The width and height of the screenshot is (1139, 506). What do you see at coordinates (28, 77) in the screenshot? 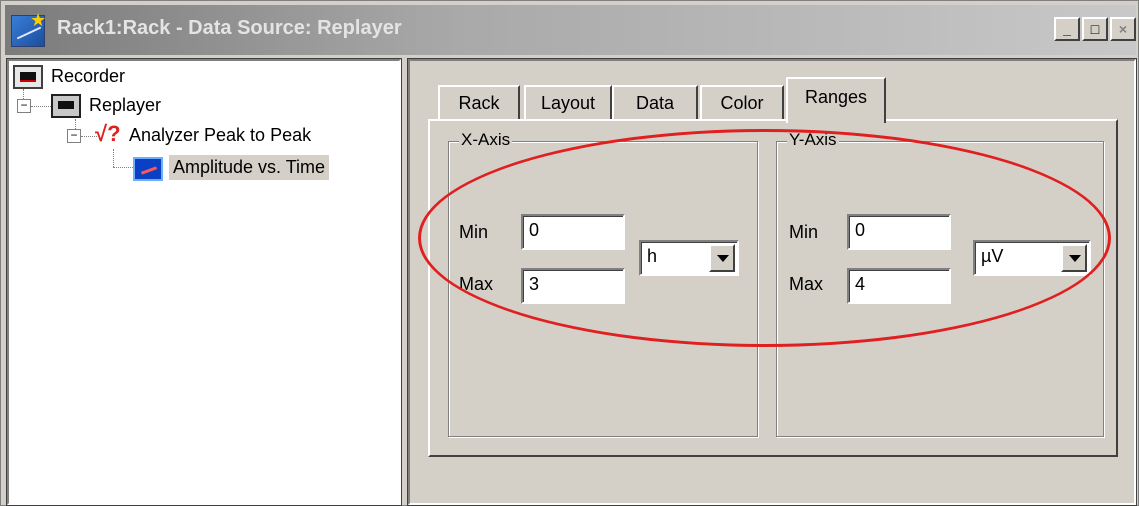
I see `recorder-icon` at bounding box center [28, 77].